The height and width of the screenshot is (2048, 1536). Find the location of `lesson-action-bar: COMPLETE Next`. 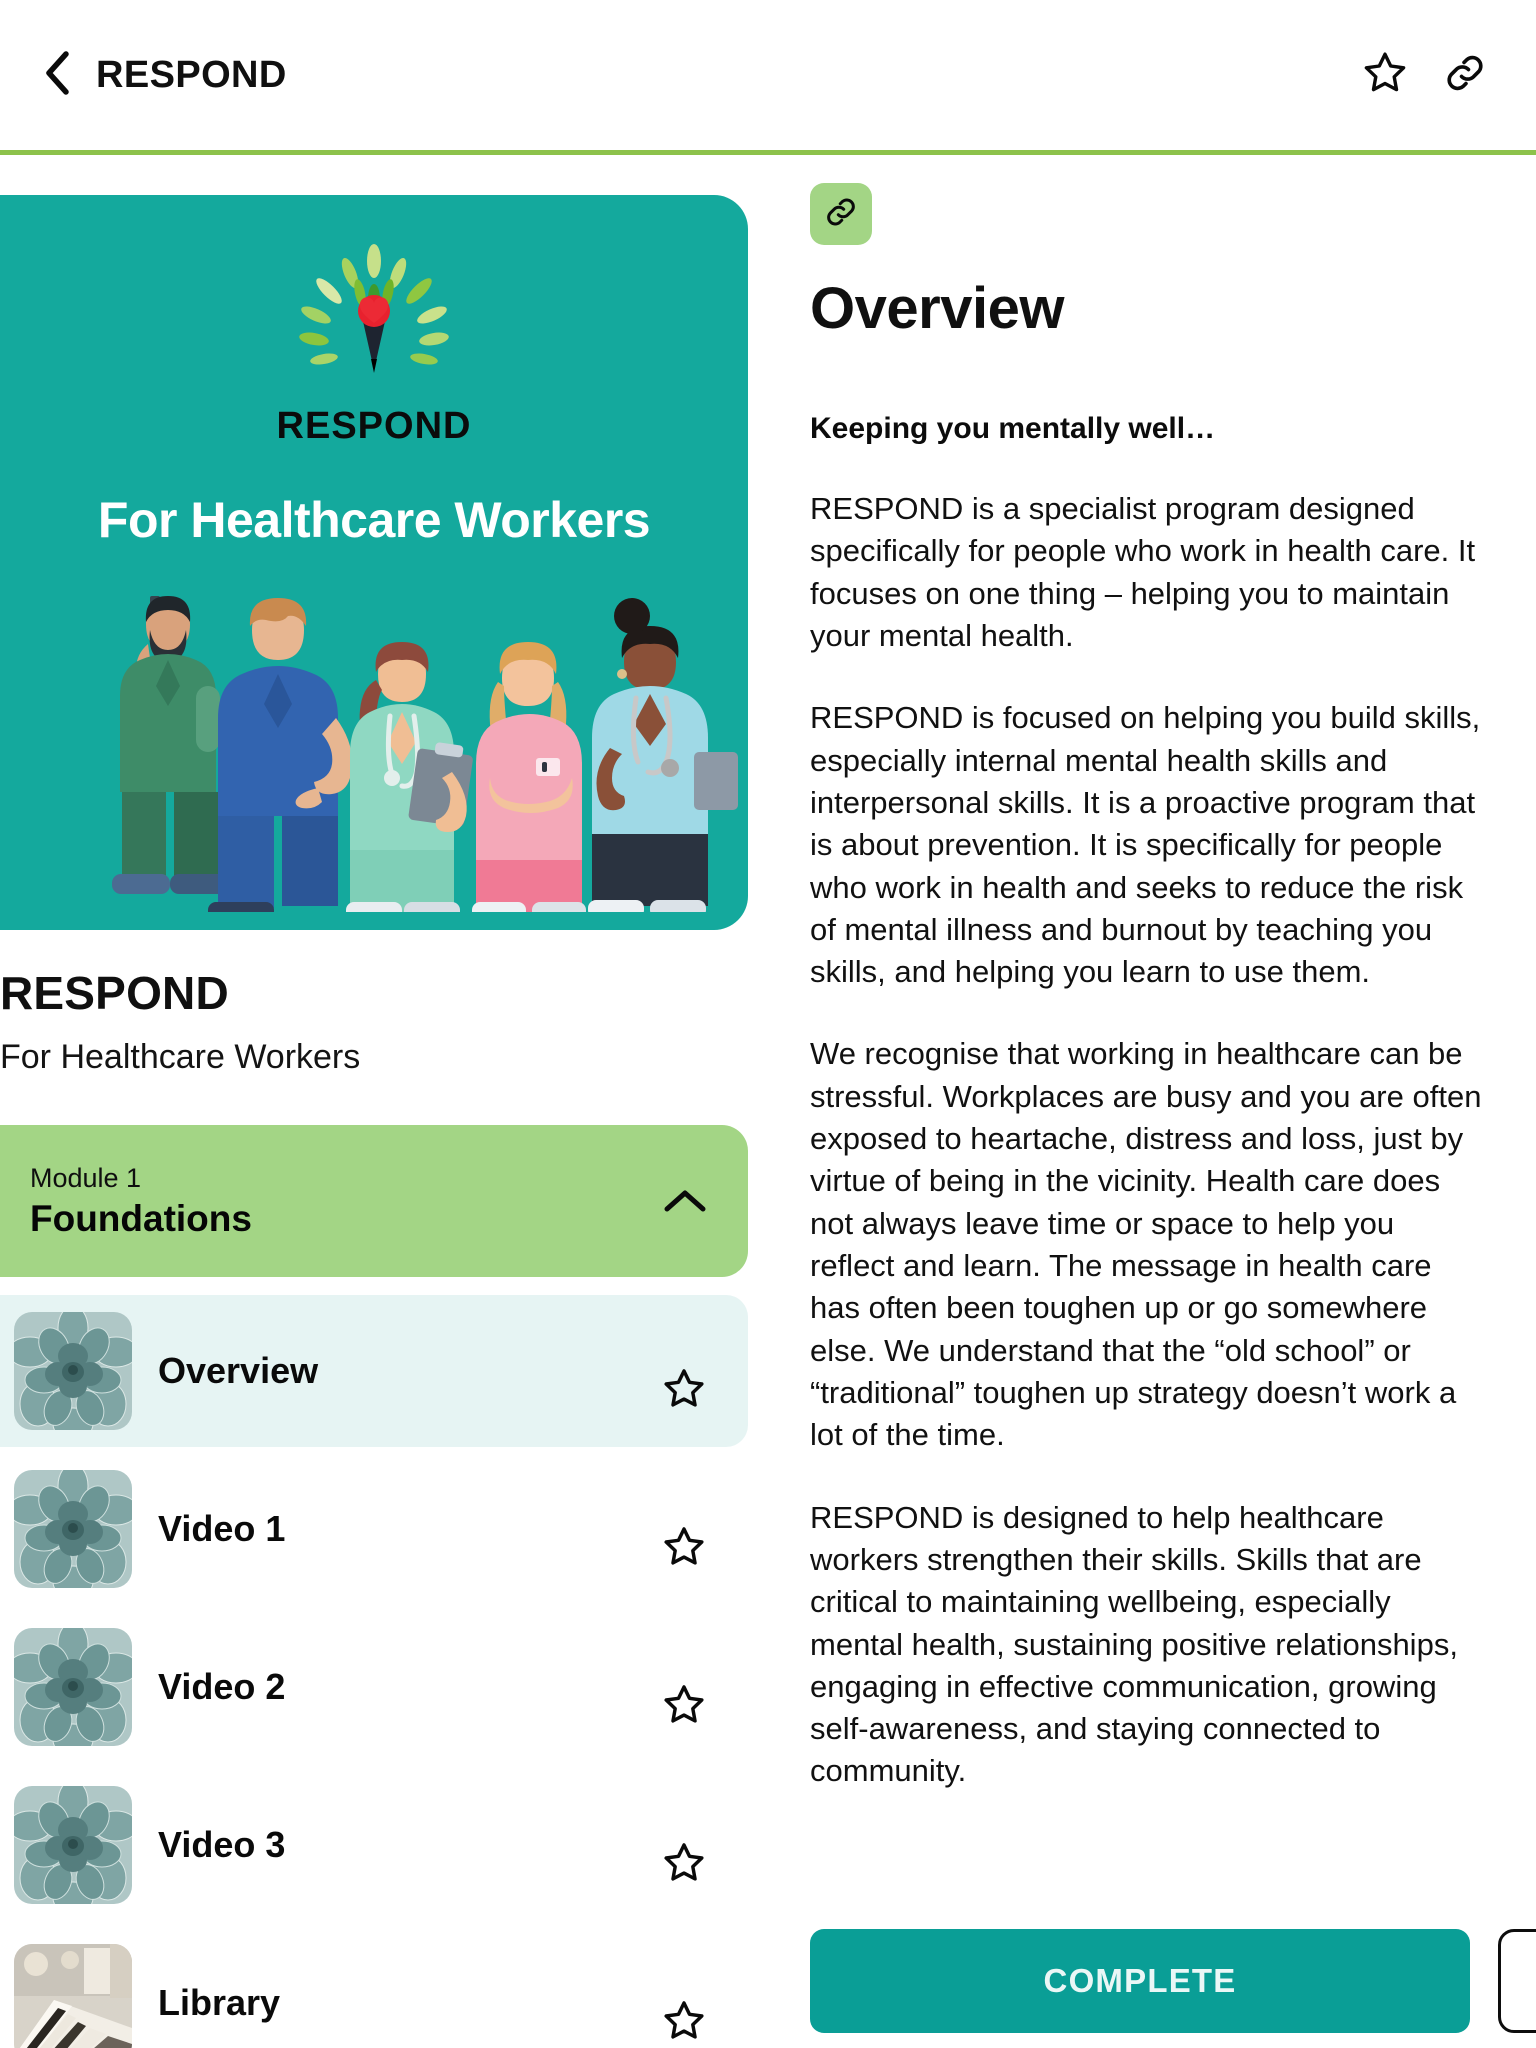

lesson-action-bar: COMPLETE Next is located at coordinates (1173, 1973).